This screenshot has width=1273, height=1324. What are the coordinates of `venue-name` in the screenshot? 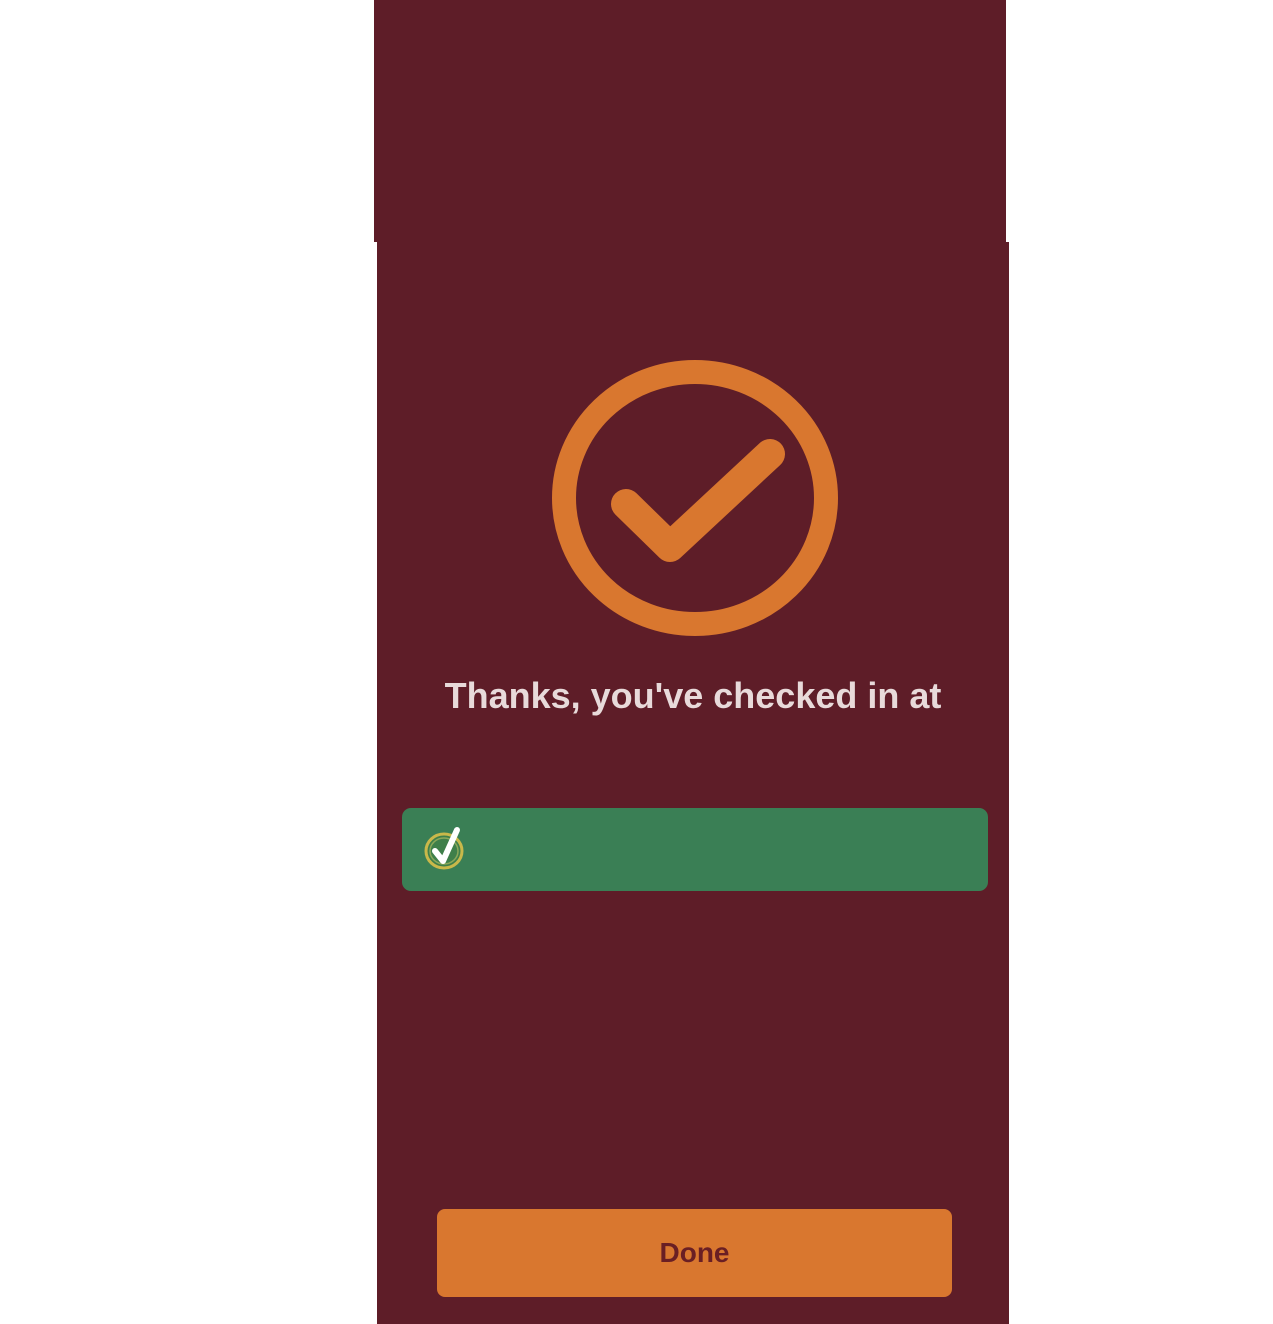 It's located at (727, 849).